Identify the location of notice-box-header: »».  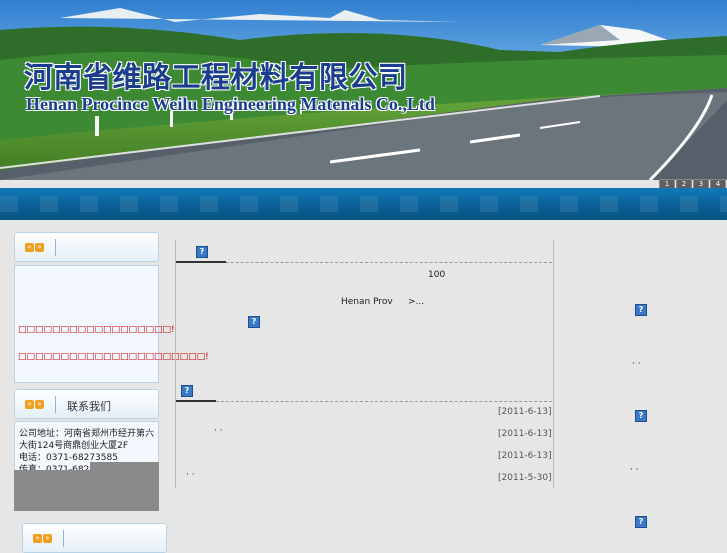
(86, 247).